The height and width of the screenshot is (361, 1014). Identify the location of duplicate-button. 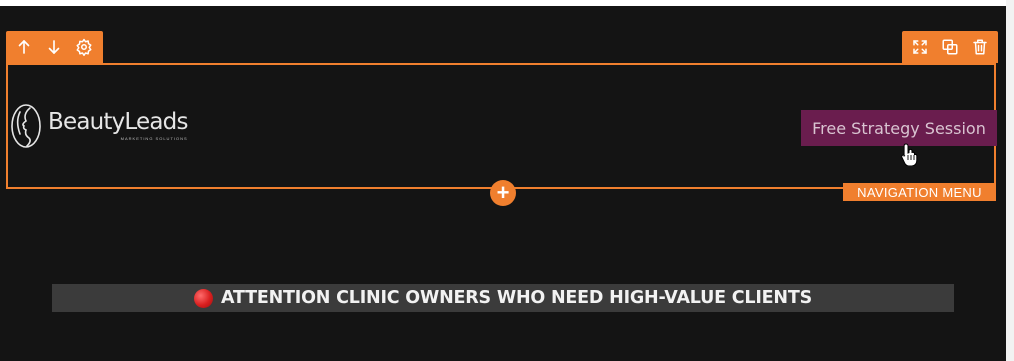
(950, 47).